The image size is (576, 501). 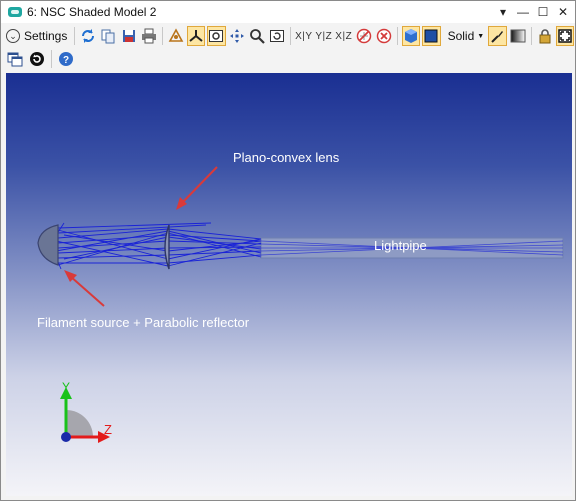 I want to click on cube-icon, so click(x=411, y=36).